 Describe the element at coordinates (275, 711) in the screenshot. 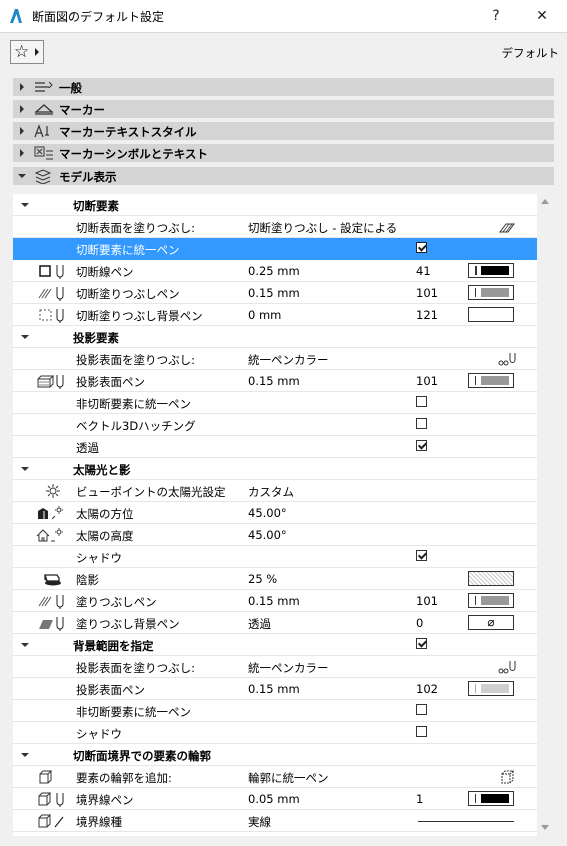

I see `row-bounded-uncut-uniform-pen: 非切断要素に統一ペン` at that location.